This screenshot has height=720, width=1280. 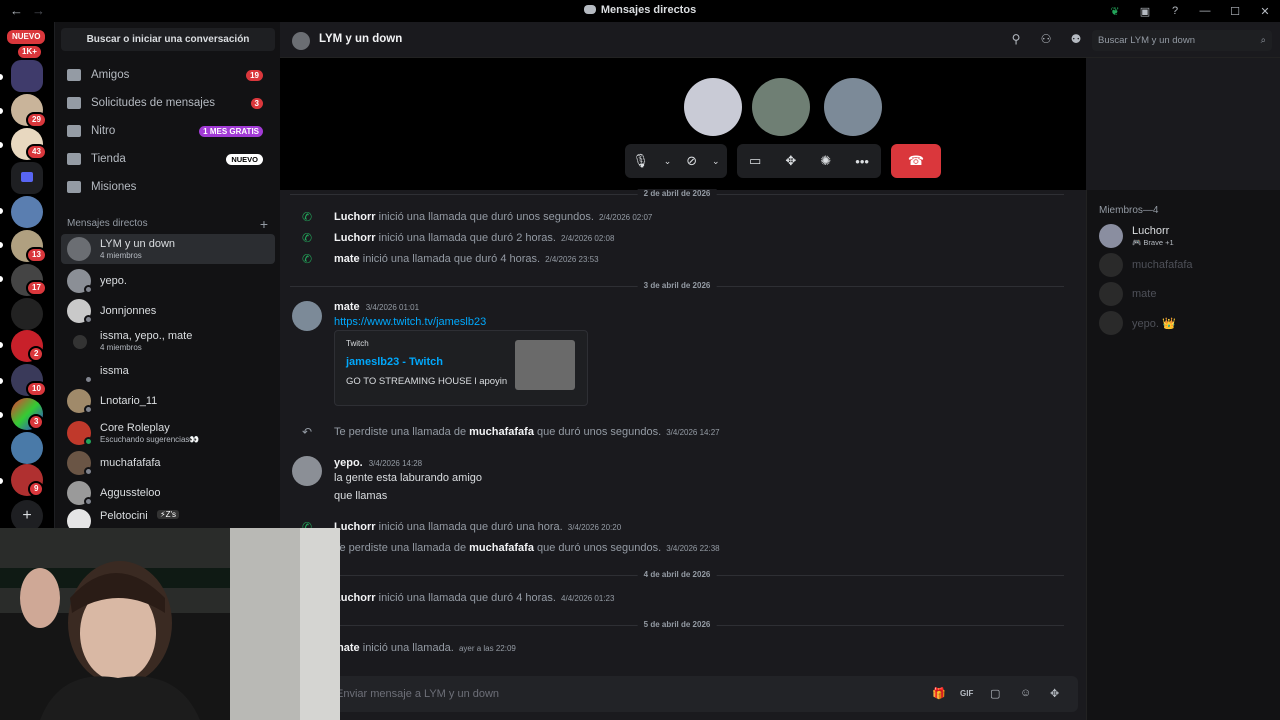 I want to click on dm-item: Core Roleplay Escuchando sugerencias👀, so click(x=168, y=433).